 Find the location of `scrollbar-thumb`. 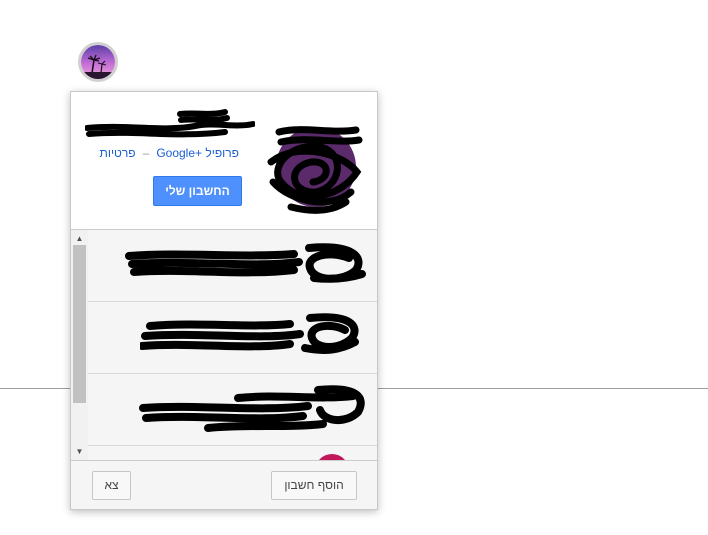

scrollbar-thumb is located at coordinates (79, 324).